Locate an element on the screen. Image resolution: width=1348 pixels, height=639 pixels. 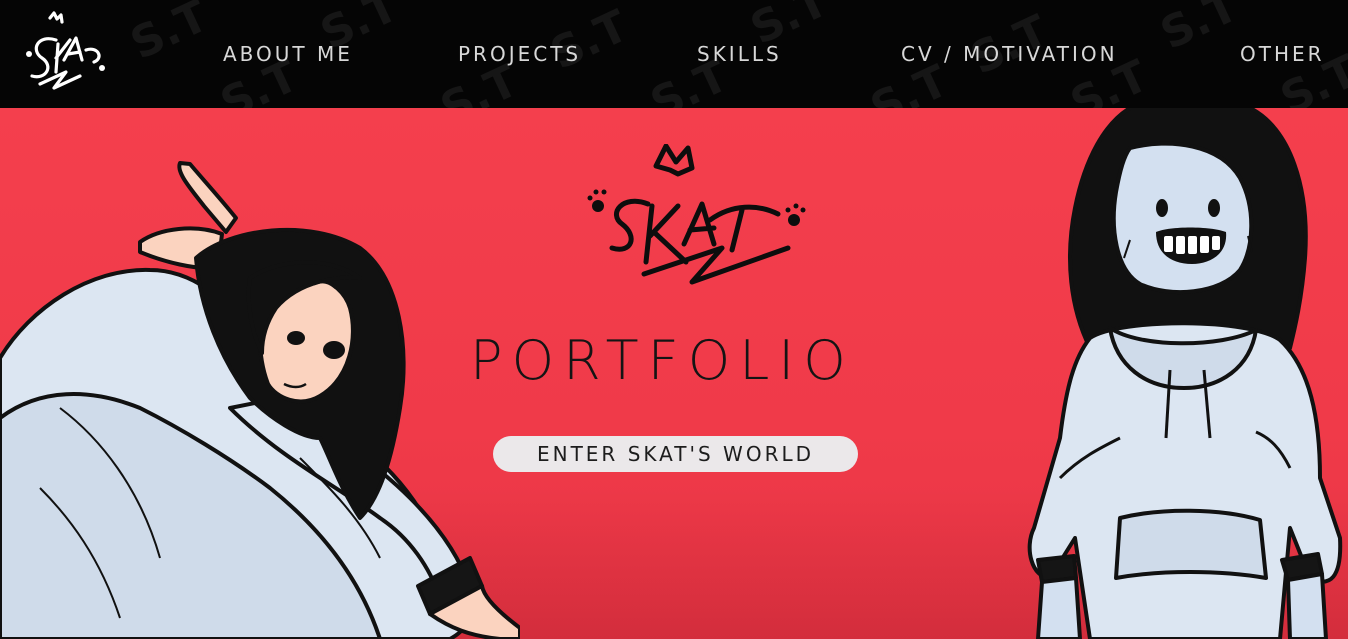
enter-world-button: ENTER SKAT'S WORLD is located at coordinates (675, 454).